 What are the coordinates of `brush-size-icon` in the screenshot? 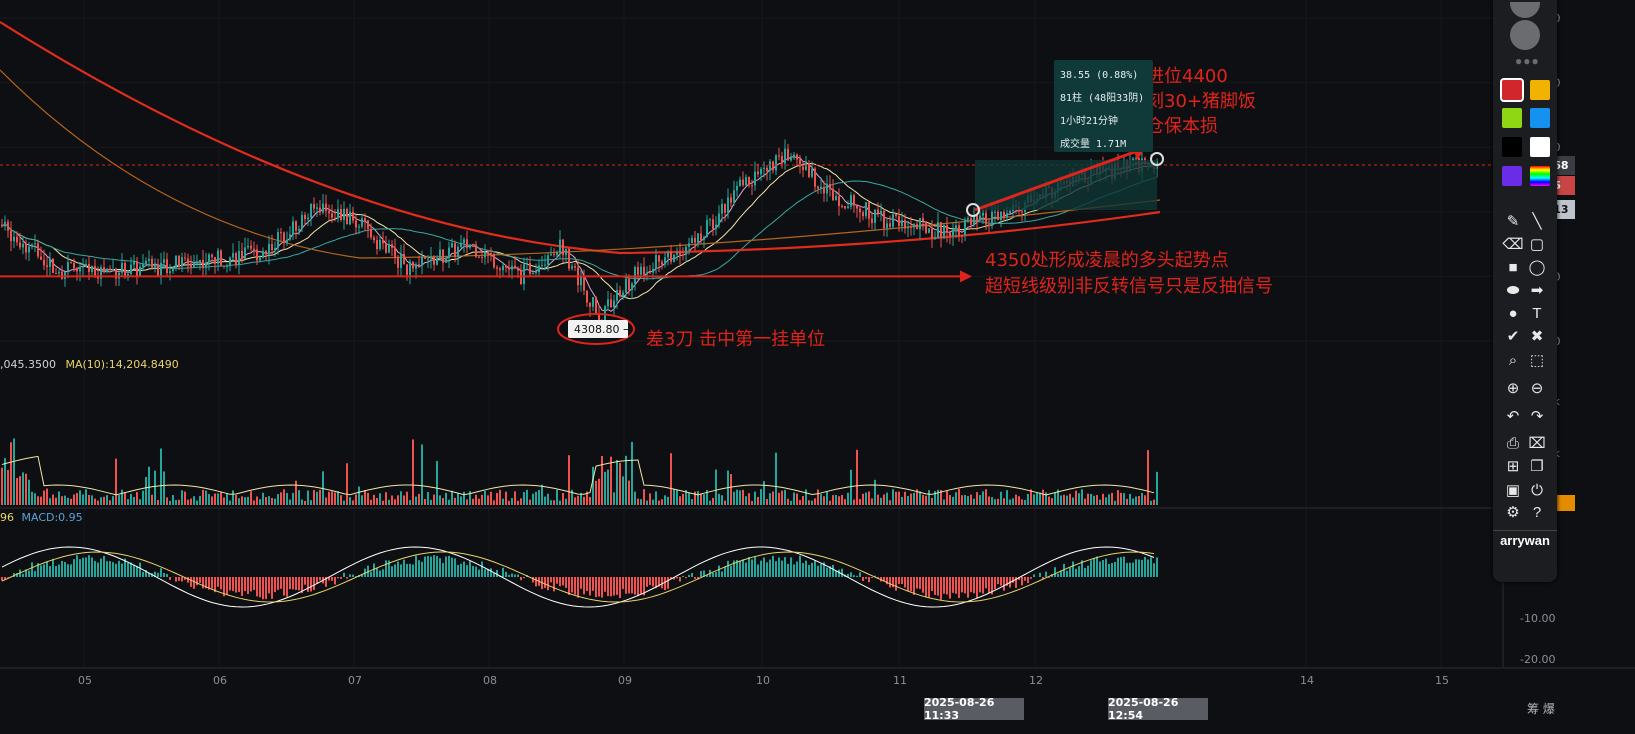 It's located at (1525, 35).